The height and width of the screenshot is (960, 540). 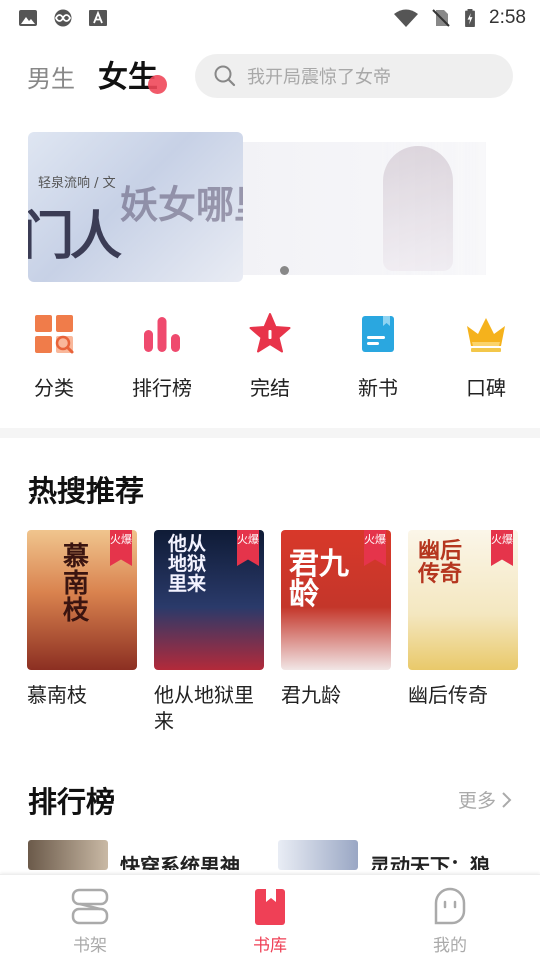 I want to click on quick-nav-label: 新书, so click(x=378, y=388).